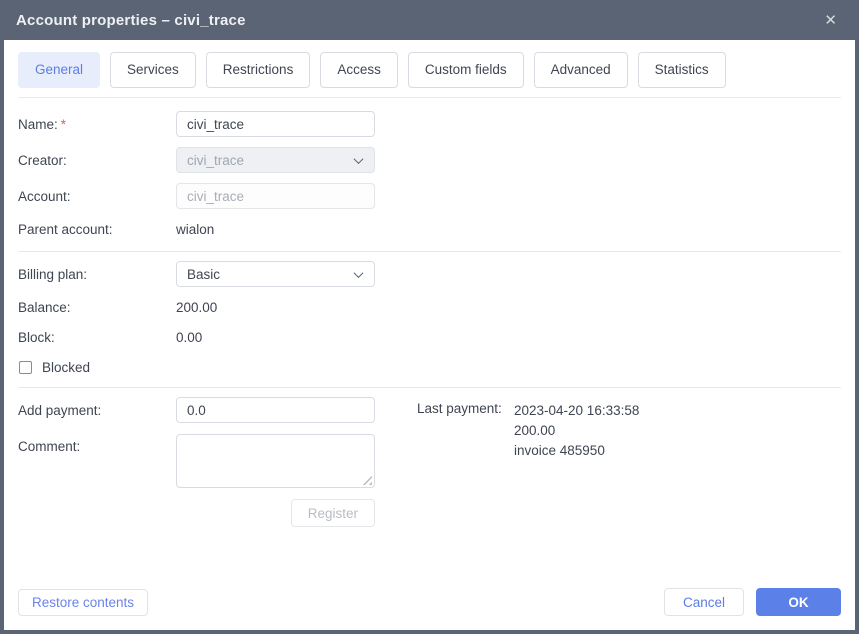  What do you see at coordinates (42, 124) in the screenshot?
I see `name-label: Name: *` at bounding box center [42, 124].